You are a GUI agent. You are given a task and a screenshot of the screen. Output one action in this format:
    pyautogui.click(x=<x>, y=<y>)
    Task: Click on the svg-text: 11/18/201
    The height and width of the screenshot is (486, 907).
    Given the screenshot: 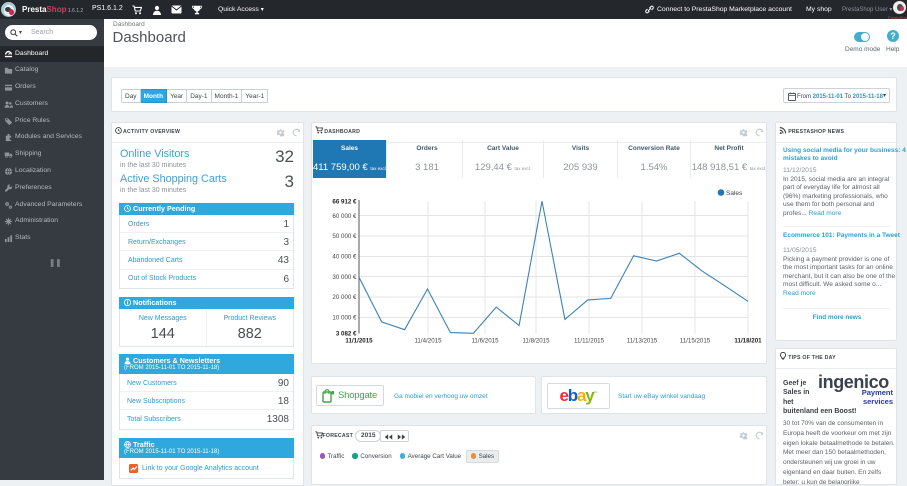 What is the action you would take?
    pyautogui.click(x=748, y=341)
    